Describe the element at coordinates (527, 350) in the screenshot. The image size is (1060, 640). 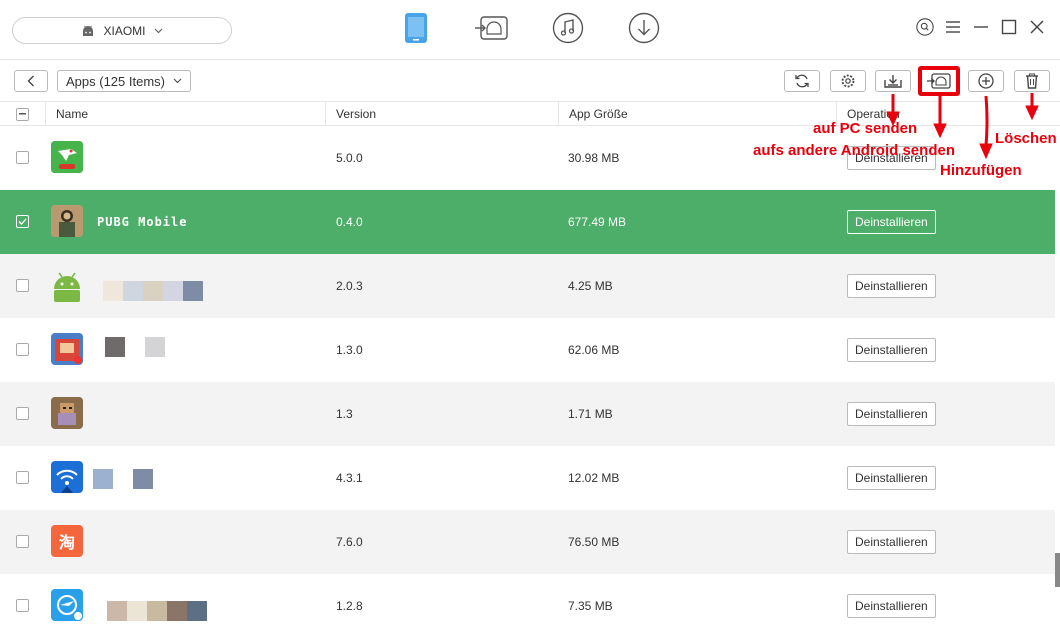
I see `table-row: 1.3.0 62.06 MB Deinstallieren` at that location.